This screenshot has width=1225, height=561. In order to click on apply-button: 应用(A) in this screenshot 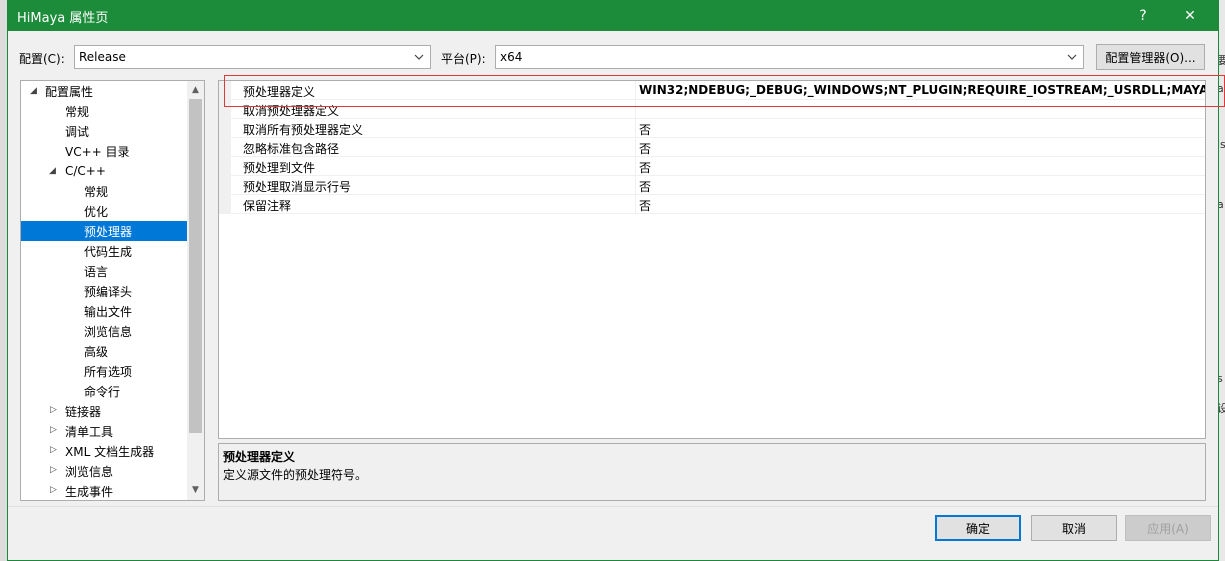, I will do `click(1168, 528)`.